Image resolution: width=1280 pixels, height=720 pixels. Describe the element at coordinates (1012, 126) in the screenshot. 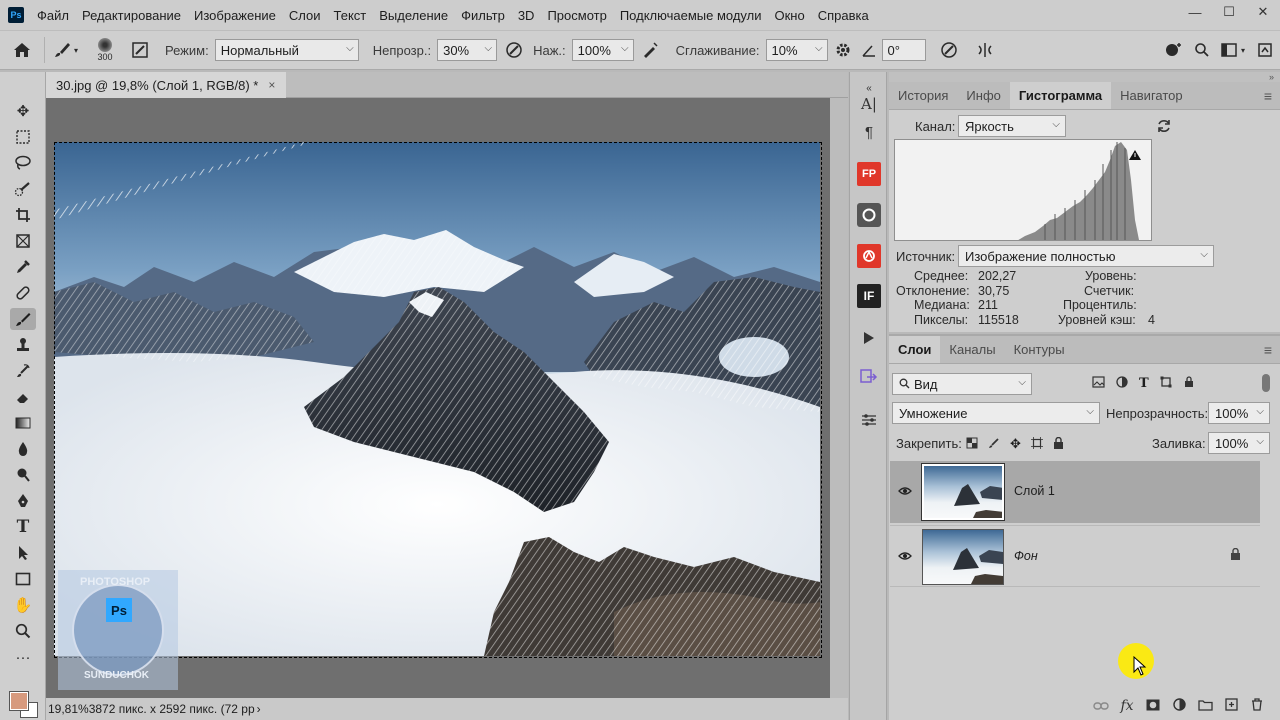

I see `channel-select: Яркость ⌵` at that location.